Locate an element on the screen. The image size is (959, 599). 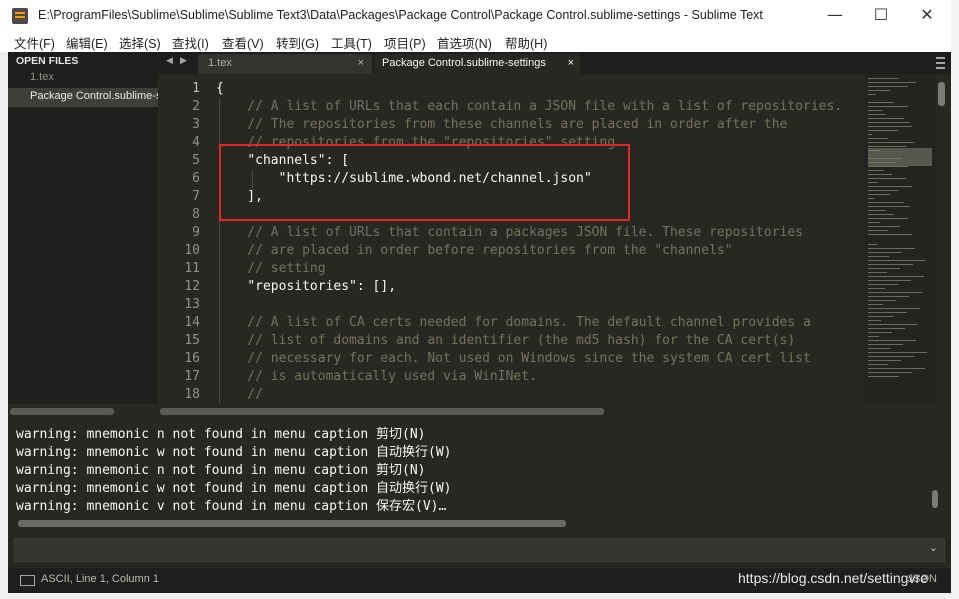
line-number-gutter: 1 2 3 4 5 6 7 8 9 10 11 12 13 14 15 16 17 18 is located at coordinates (179, 242).